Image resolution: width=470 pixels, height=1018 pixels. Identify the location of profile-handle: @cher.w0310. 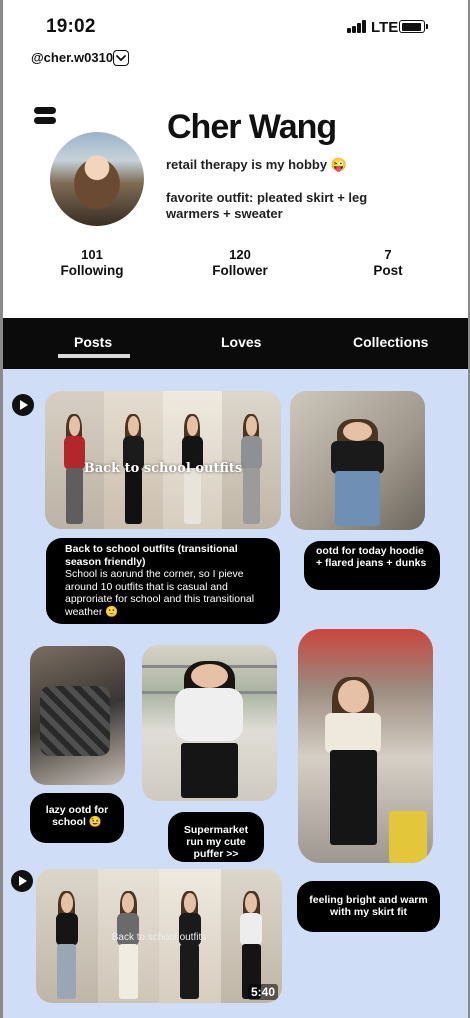
(72, 57).